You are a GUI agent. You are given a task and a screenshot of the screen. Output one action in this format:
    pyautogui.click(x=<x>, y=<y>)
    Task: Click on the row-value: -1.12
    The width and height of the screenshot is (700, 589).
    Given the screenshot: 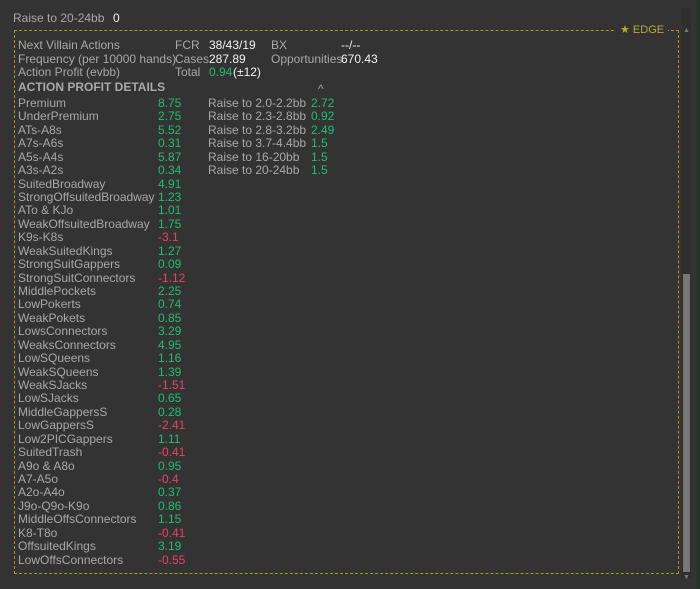 What is the action you would take?
    pyautogui.click(x=172, y=277)
    